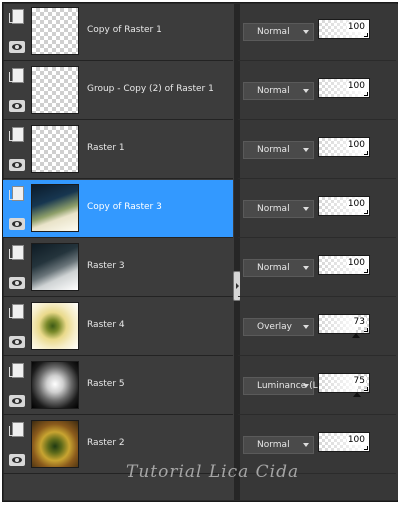 The width and height of the screenshot is (402, 506). Describe the element at coordinates (106, 443) in the screenshot. I see `layer-name: Raster 2` at that location.